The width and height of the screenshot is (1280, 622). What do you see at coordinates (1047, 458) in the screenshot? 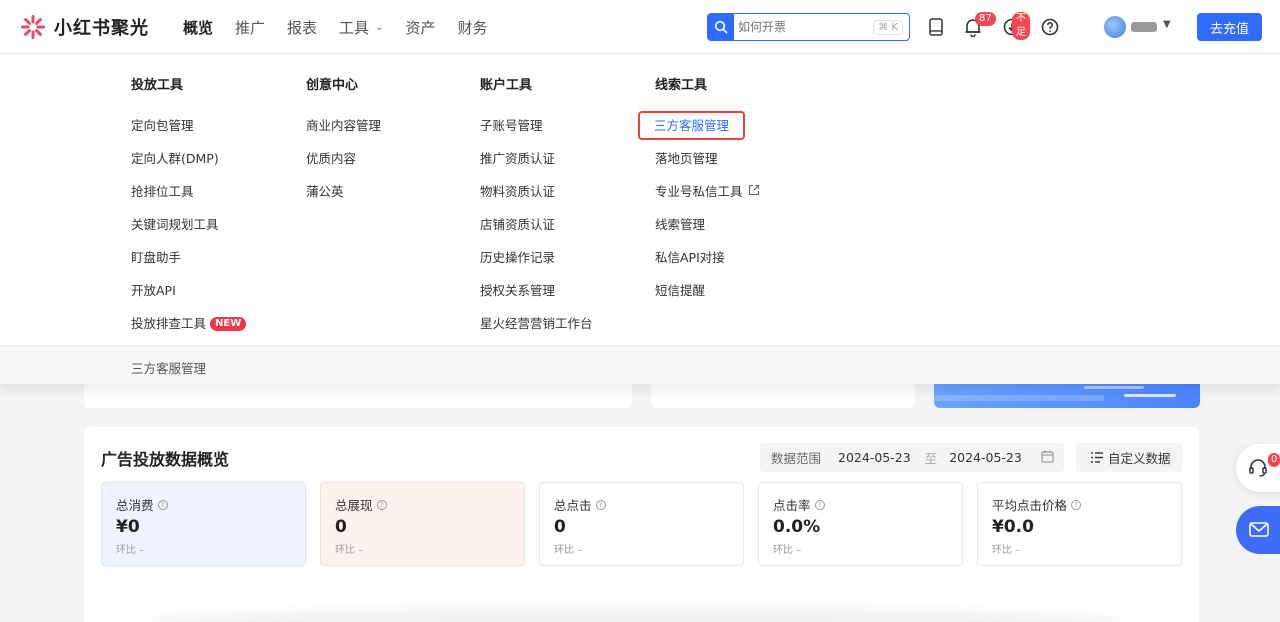
I see `calendar-icon` at bounding box center [1047, 458].